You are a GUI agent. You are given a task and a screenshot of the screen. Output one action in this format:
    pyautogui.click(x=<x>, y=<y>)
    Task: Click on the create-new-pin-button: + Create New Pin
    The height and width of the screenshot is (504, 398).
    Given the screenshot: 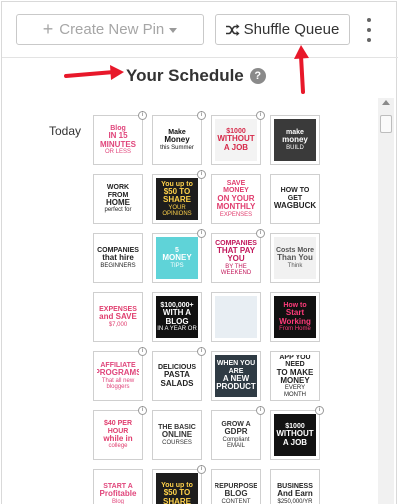 What is the action you would take?
    pyautogui.click(x=110, y=29)
    